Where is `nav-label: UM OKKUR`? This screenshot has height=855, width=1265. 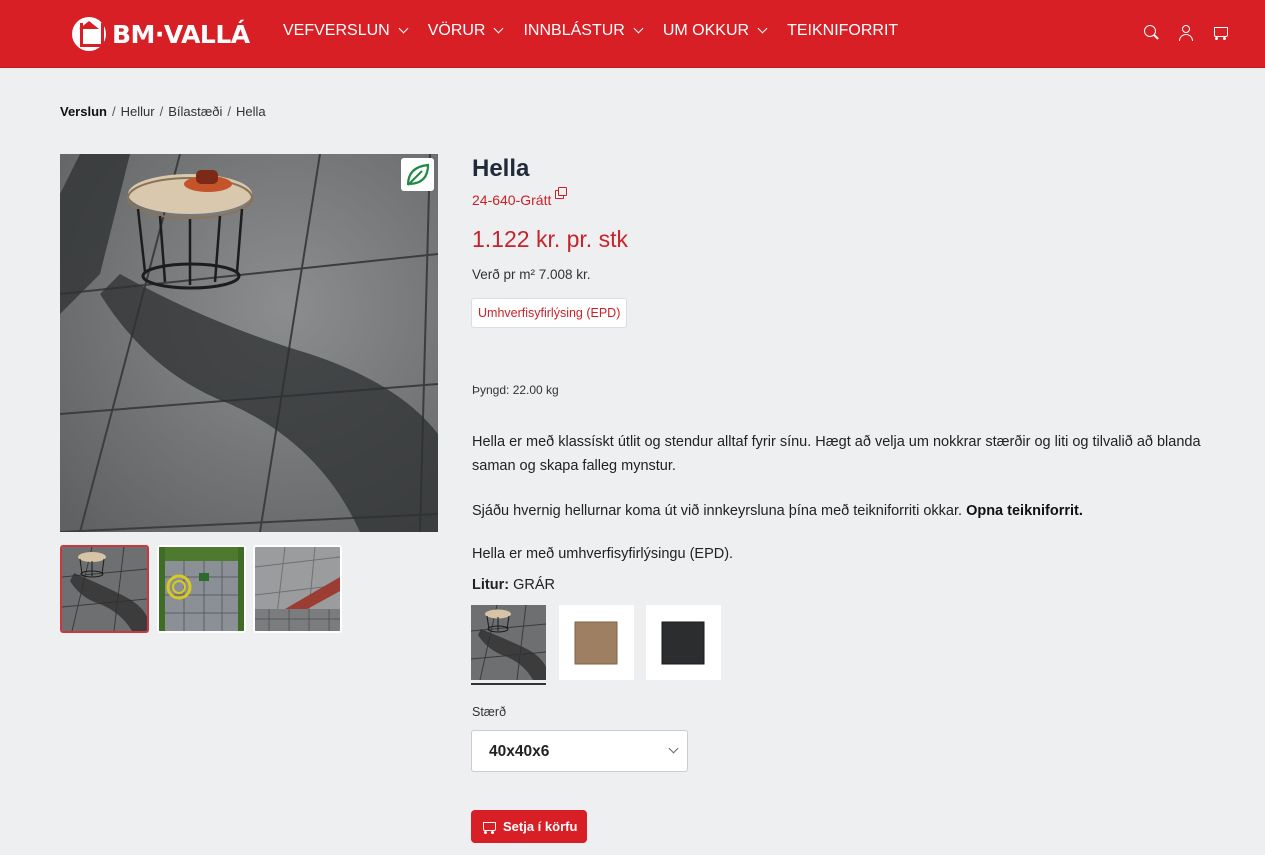 nav-label: UM OKKUR is located at coordinates (706, 30).